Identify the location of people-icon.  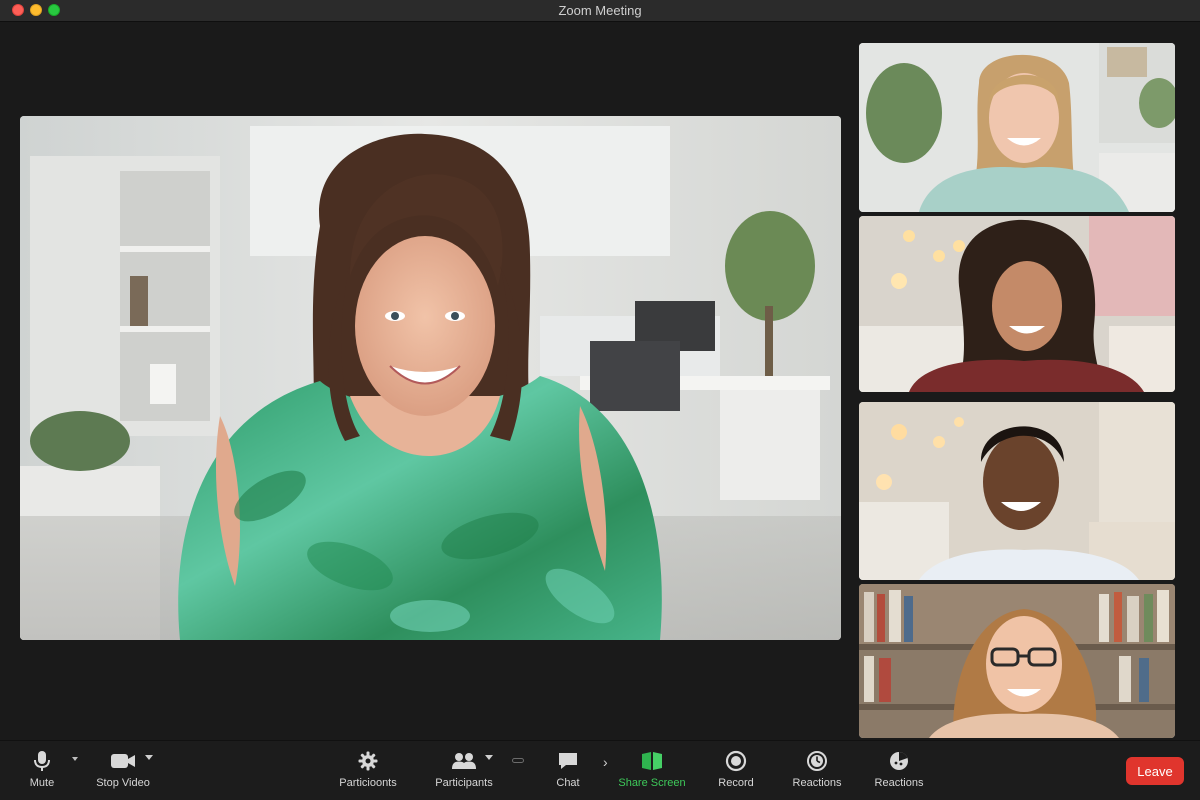
(464, 761).